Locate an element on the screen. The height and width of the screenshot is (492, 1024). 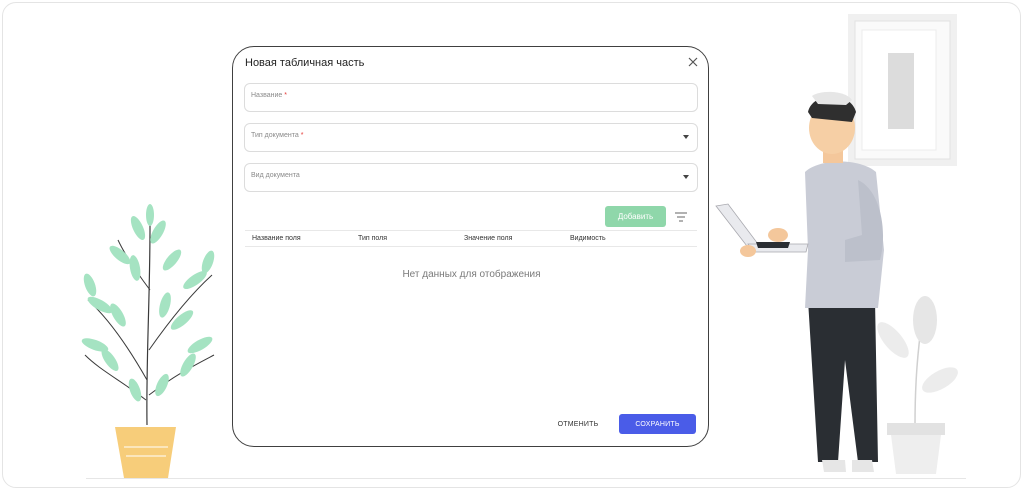
filter-button is located at coordinates (681, 216).